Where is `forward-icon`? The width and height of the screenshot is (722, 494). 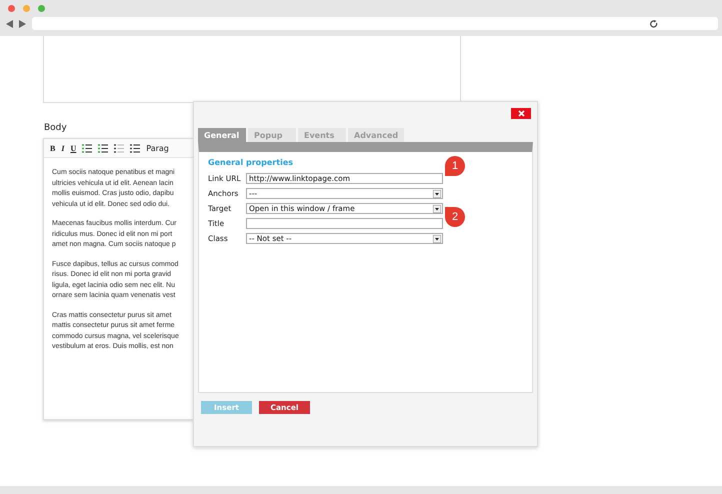 forward-icon is located at coordinates (22, 24).